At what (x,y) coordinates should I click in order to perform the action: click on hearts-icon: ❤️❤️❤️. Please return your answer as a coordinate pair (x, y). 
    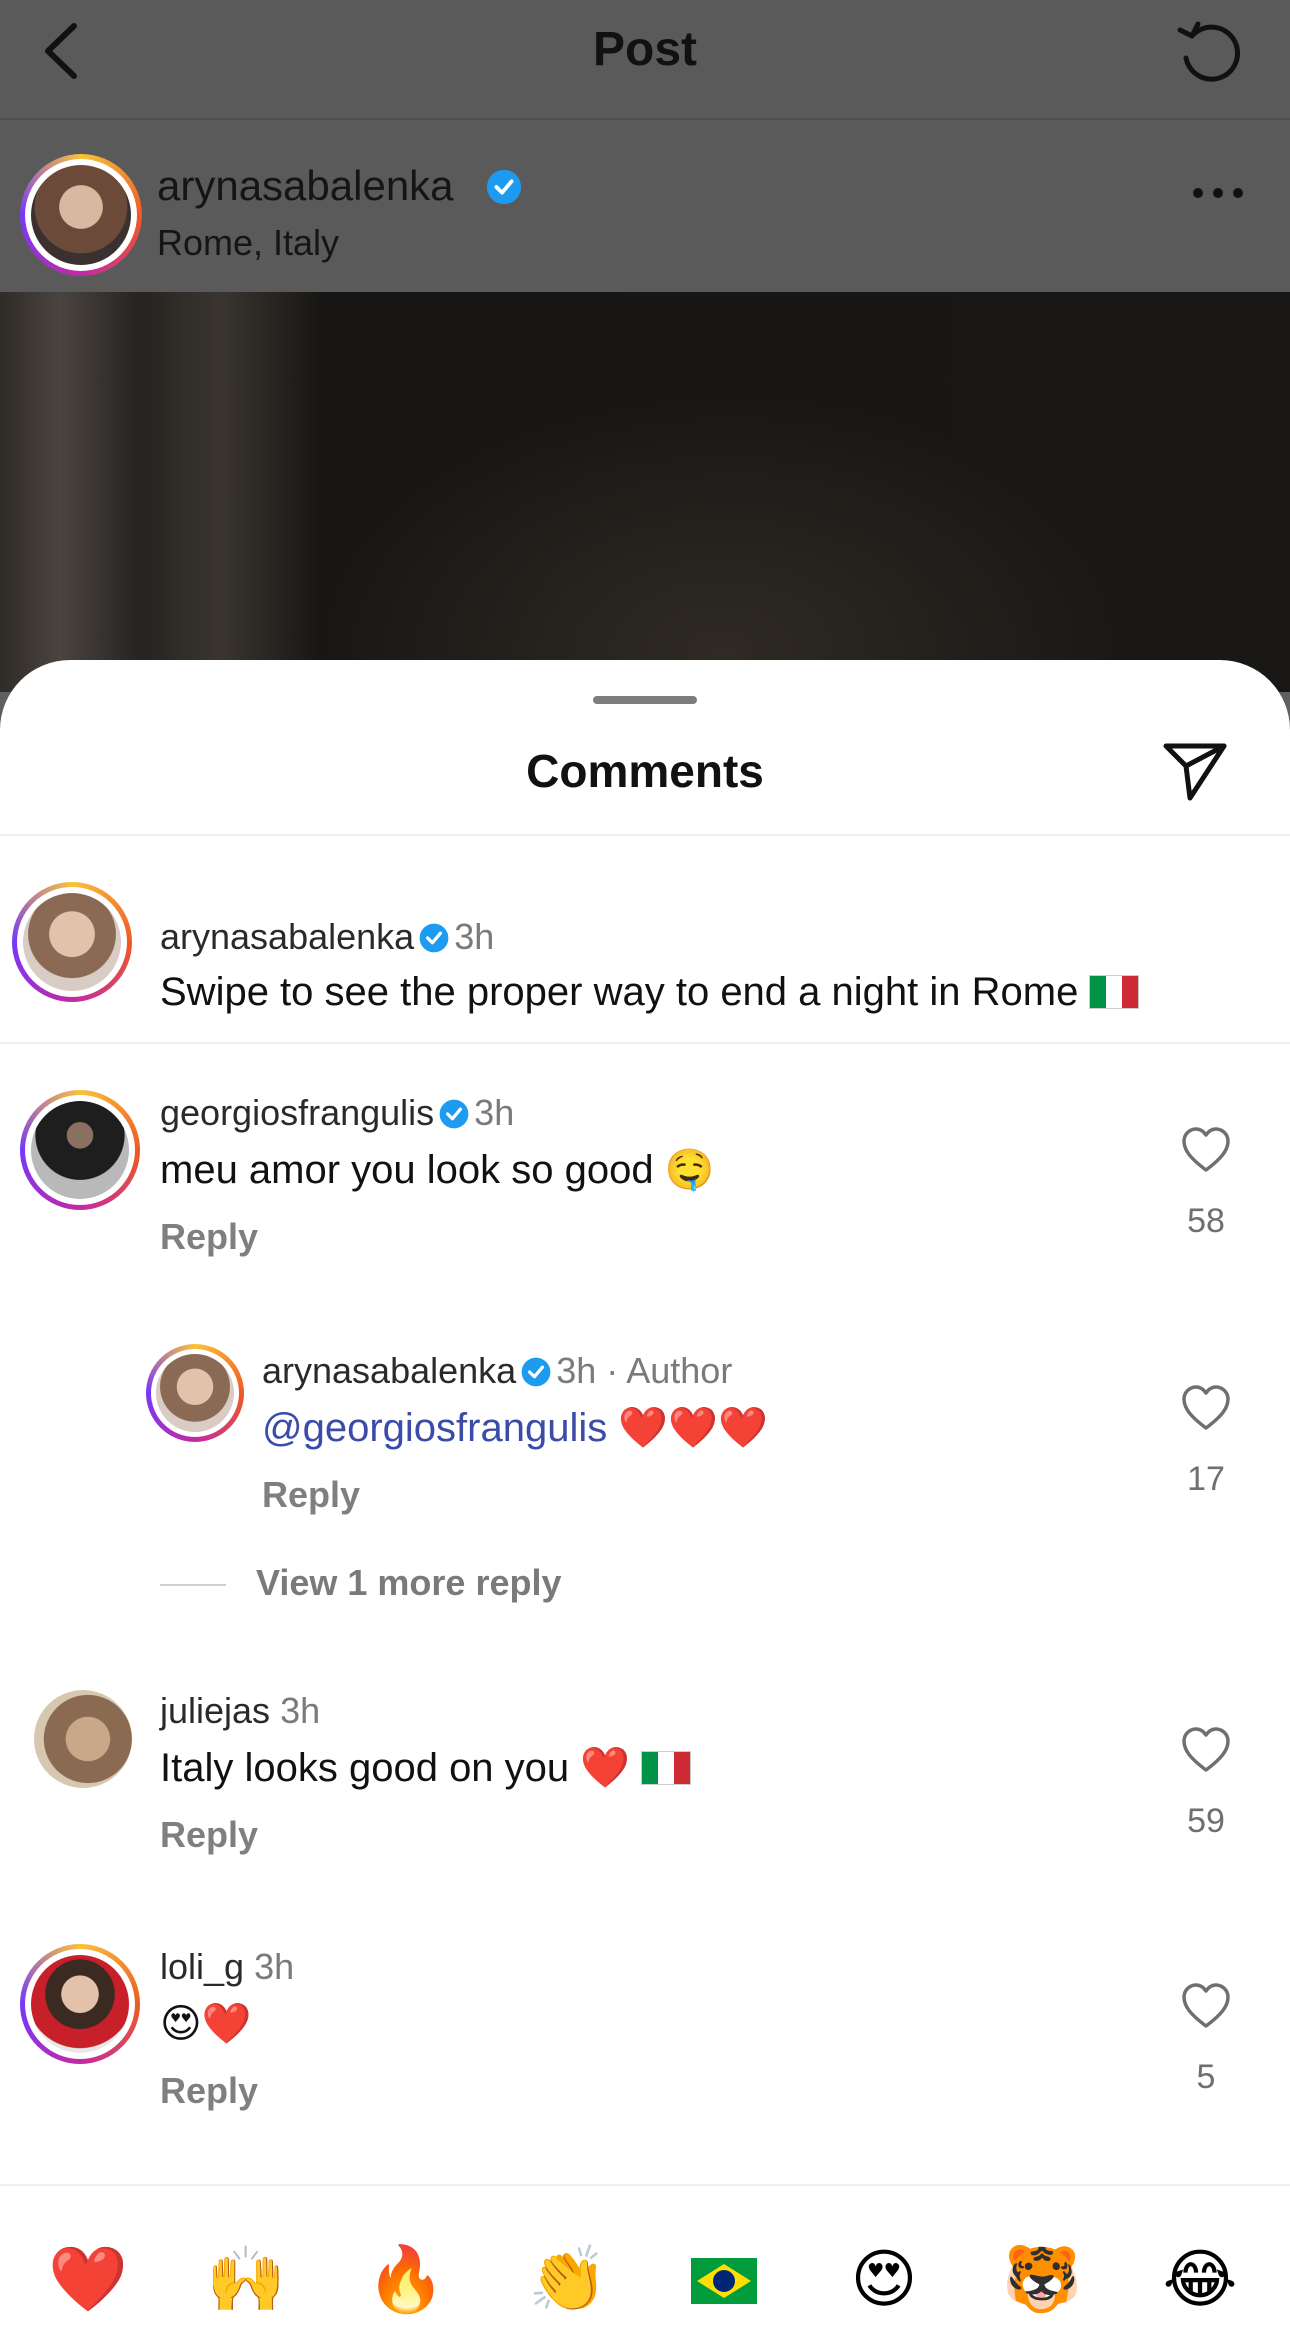
    Looking at the image, I should click on (693, 1428).